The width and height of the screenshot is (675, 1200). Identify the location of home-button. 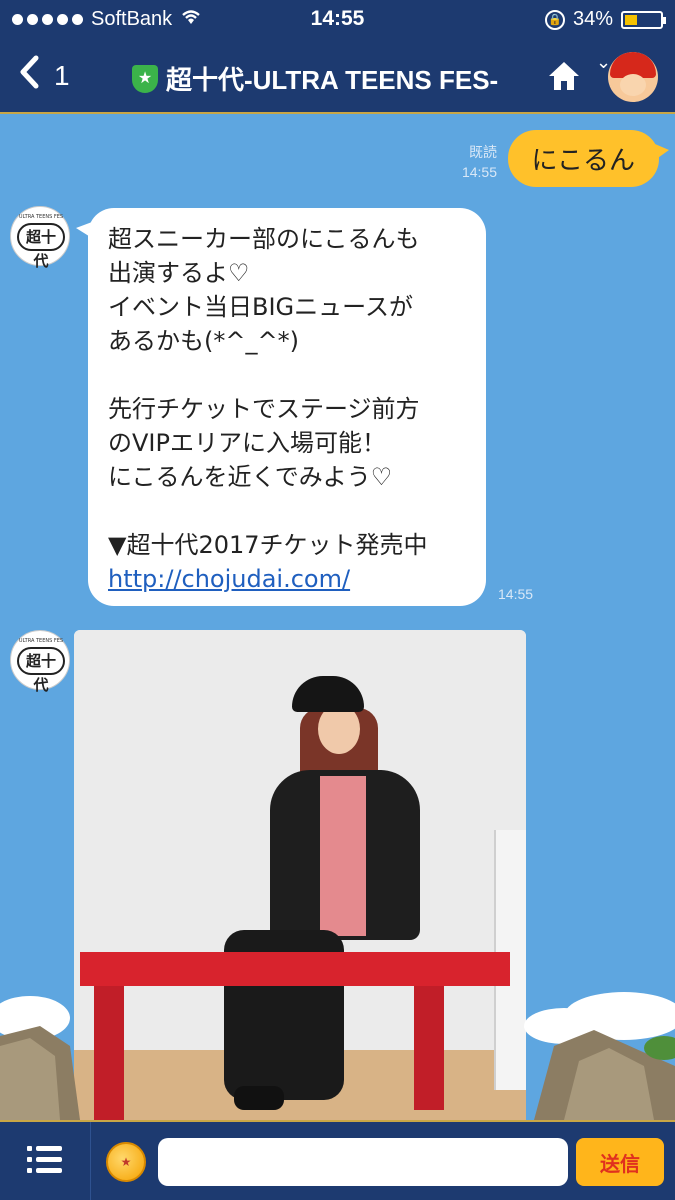
(564, 76).